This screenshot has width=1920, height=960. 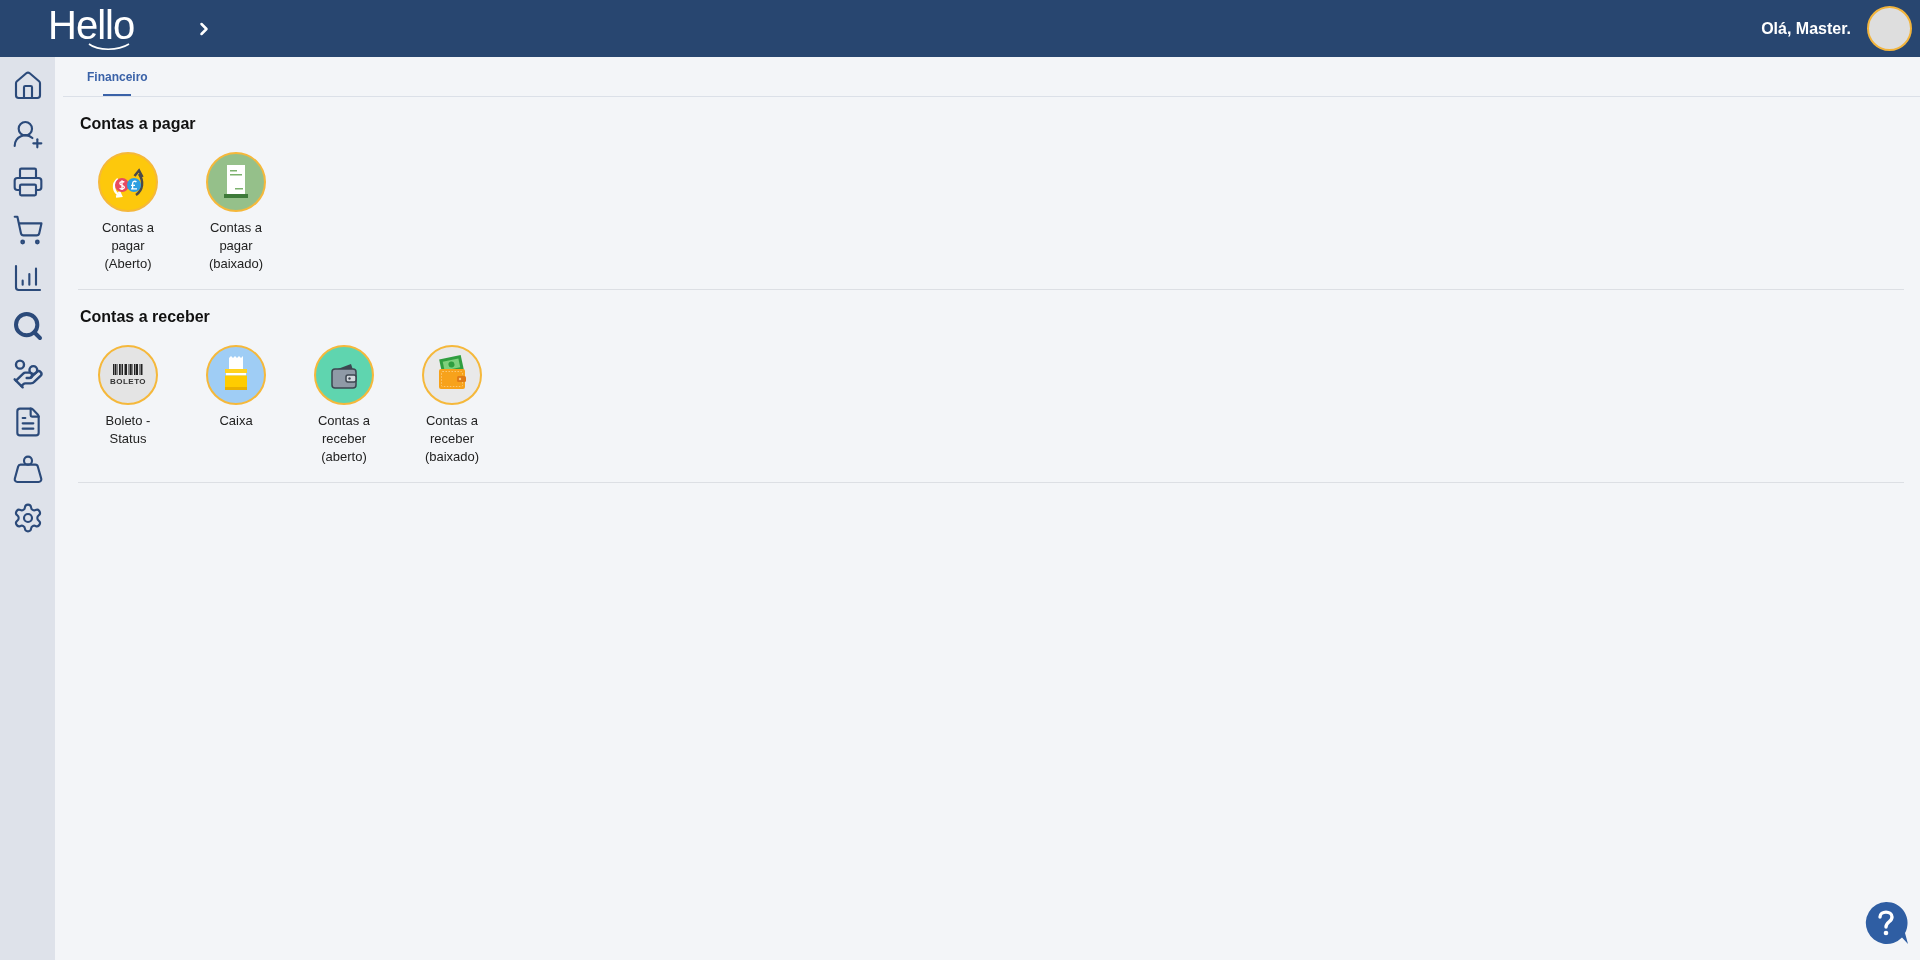 I want to click on shortcut-link: Contas a pagar (Aberto), so click(x=128, y=212).